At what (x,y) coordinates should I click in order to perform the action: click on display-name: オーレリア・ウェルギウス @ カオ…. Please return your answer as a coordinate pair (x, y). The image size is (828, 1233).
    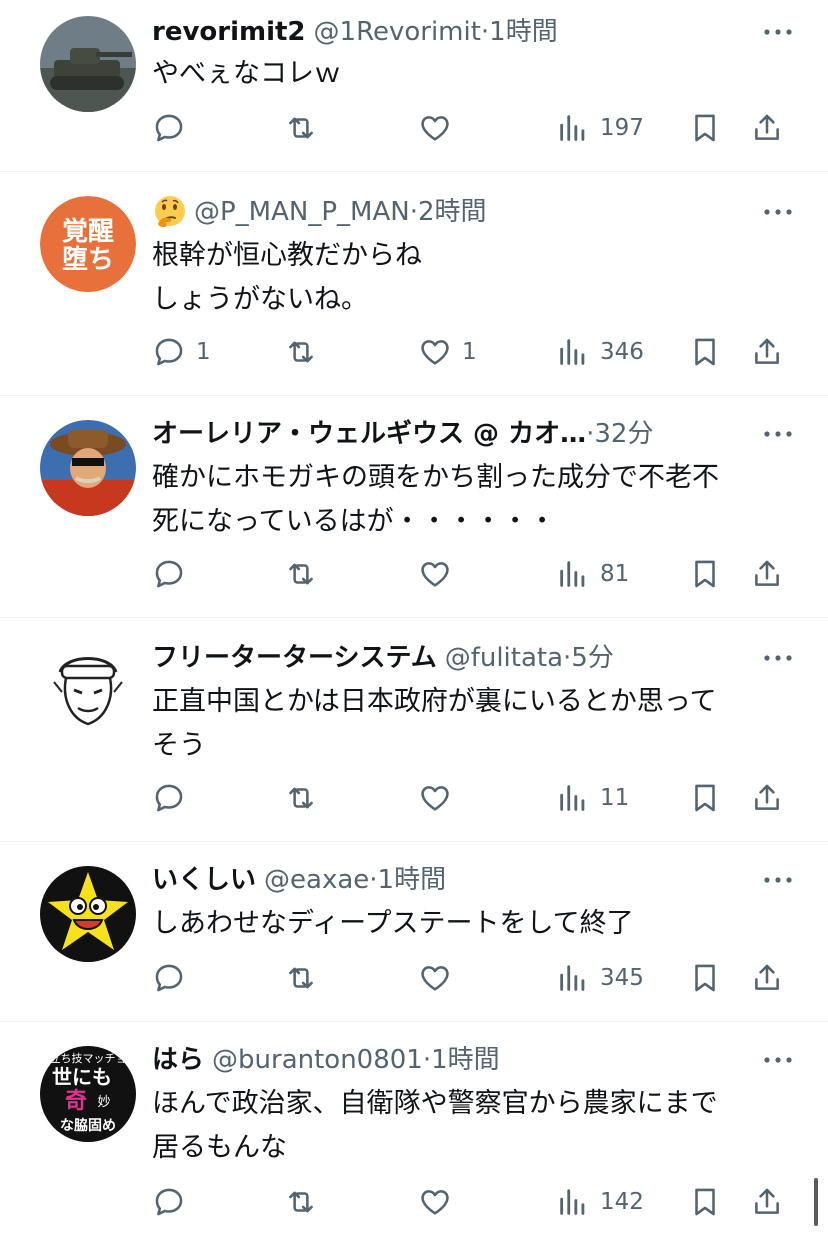
    Looking at the image, I should click on (369, 434).